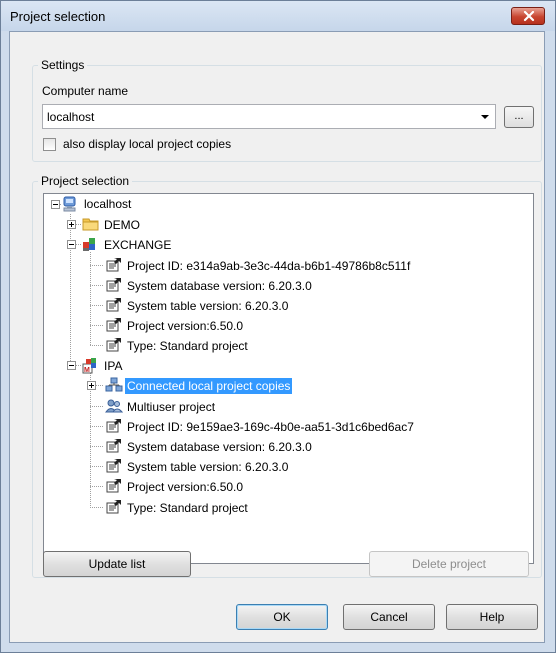 This screenshot has height=653, width=556. Describe the element at coordinates (117, 564) in the screenshot. I see `update-list-button: Update list` at that location.